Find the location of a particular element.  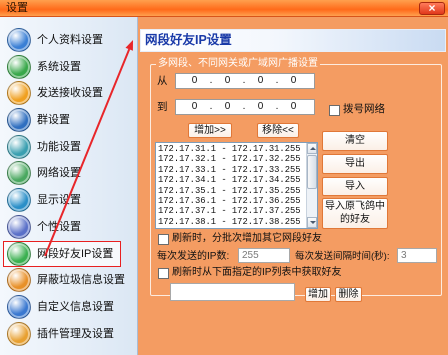

sidebar-item-label: 个人资料设置 is located at coordinates (70, 40).